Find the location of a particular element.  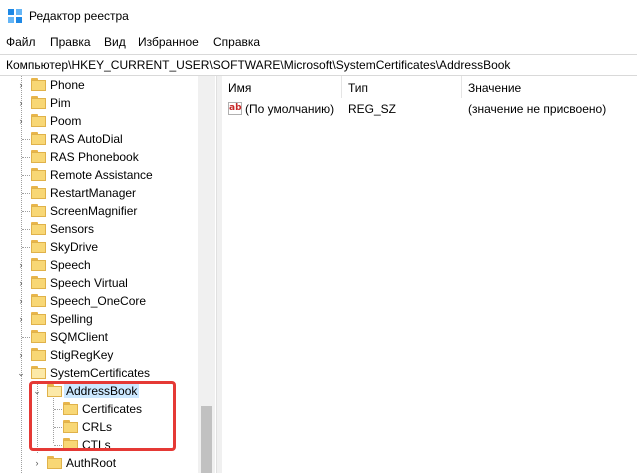

registry-editor-icon is located at coordinates (15, 16).